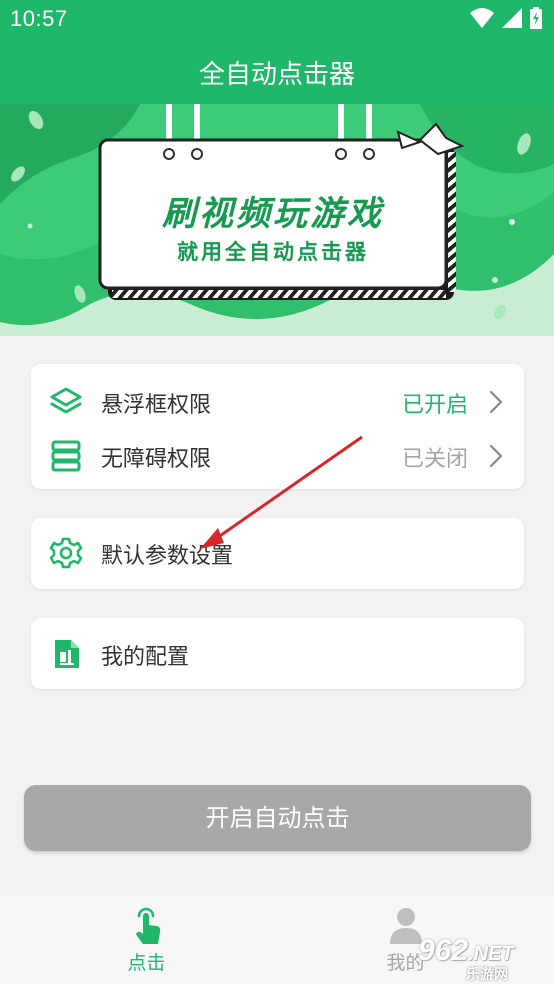 This screenshot has width=554, height=984. What do you see at coordinates (273, 252) in the screenshot?
I see `banner-subline: 就用全自动点击器` at bounding box center [273, 252].